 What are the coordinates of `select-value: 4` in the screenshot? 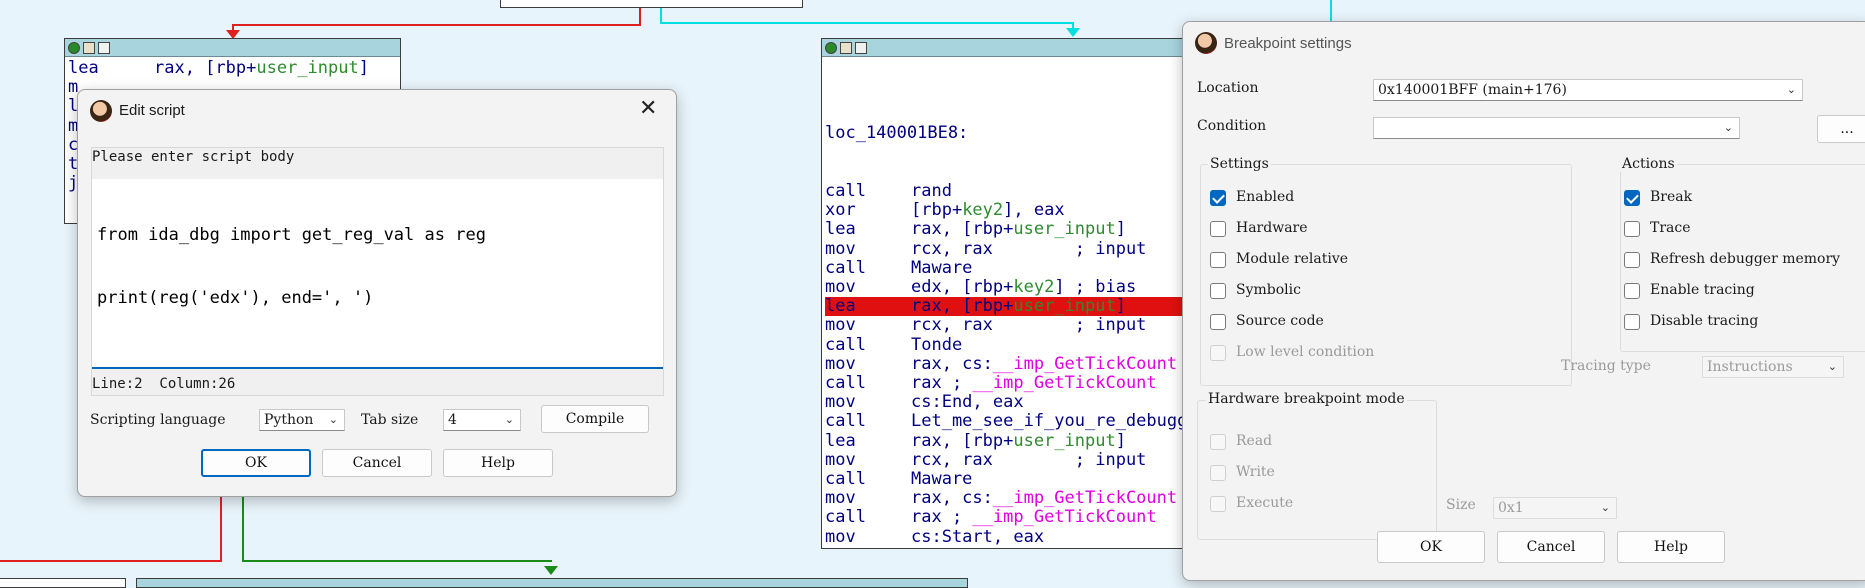 It's located at (452, 420).